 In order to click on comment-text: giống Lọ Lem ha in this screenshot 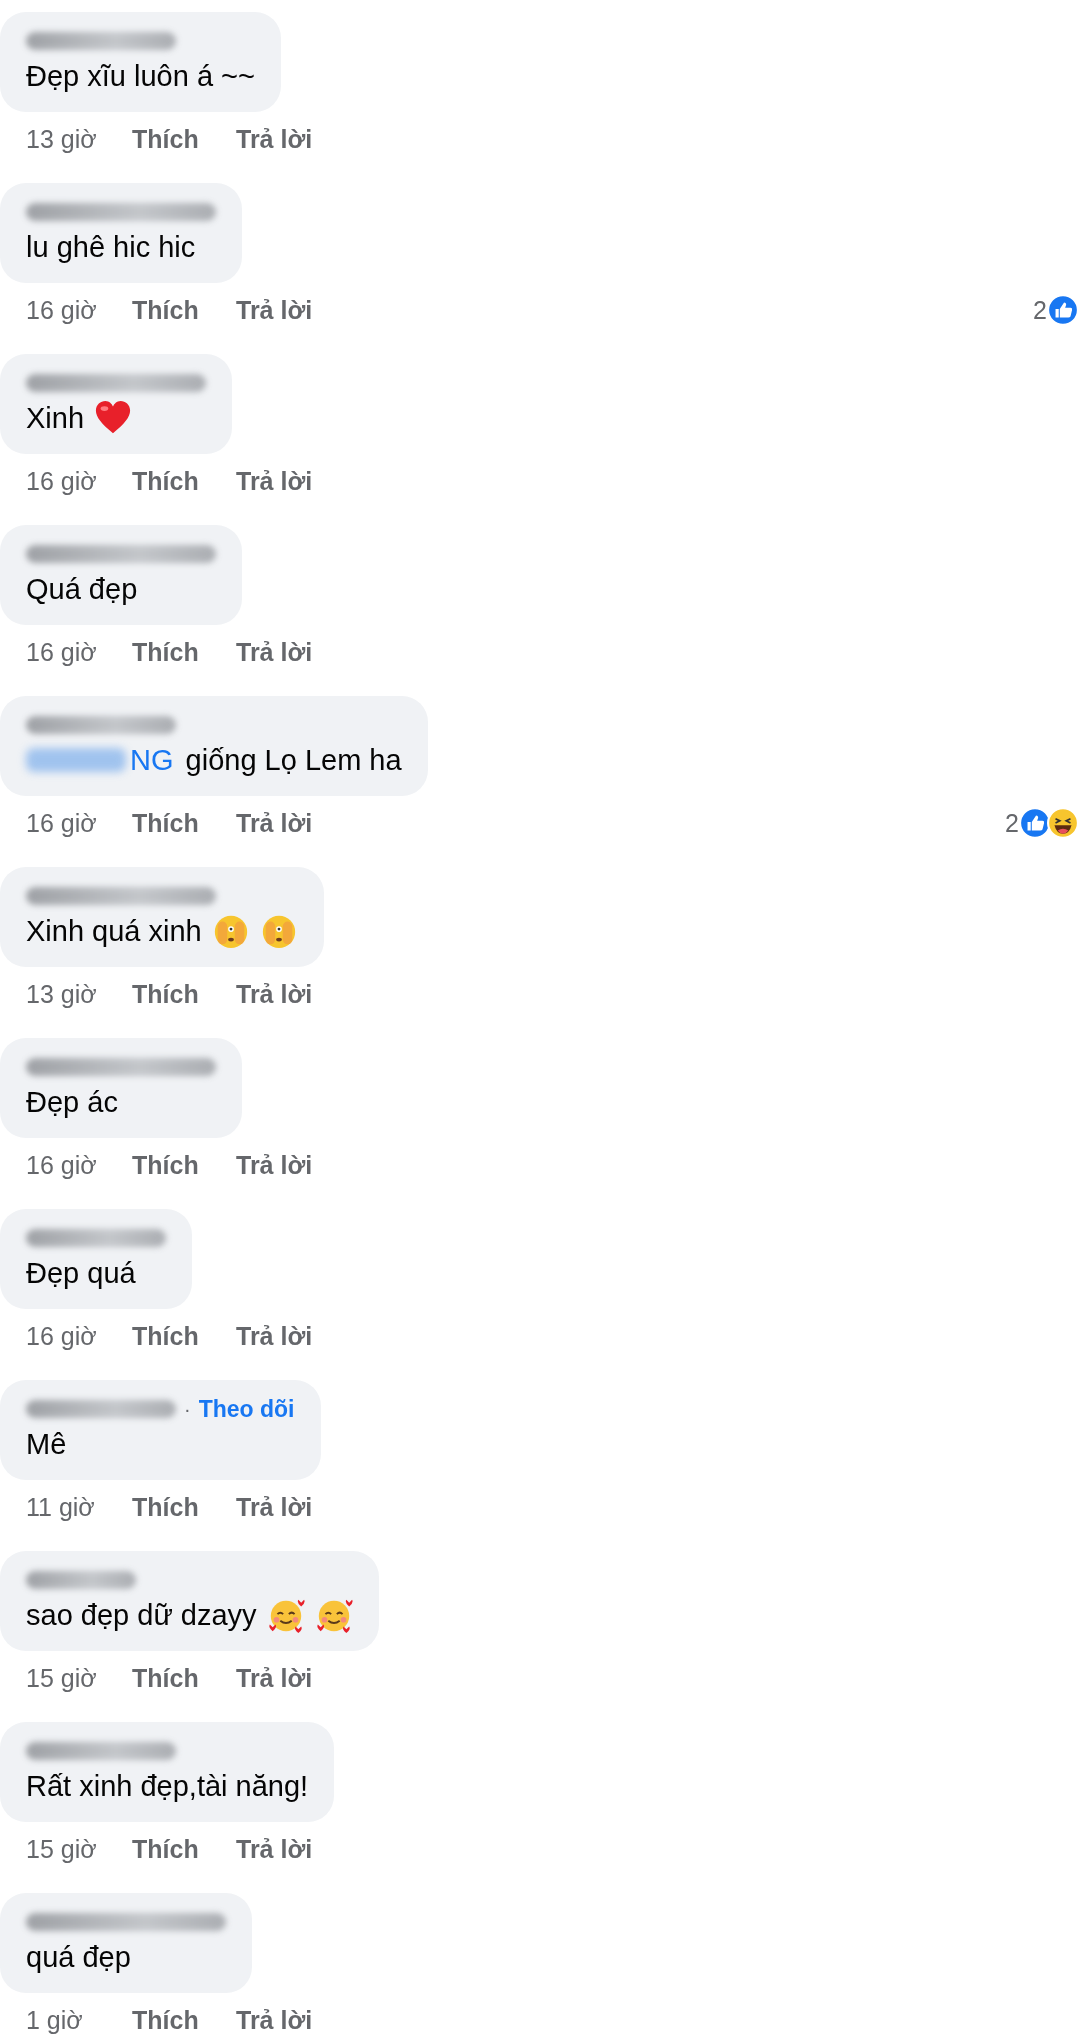, I will do `click(293, 760)`.